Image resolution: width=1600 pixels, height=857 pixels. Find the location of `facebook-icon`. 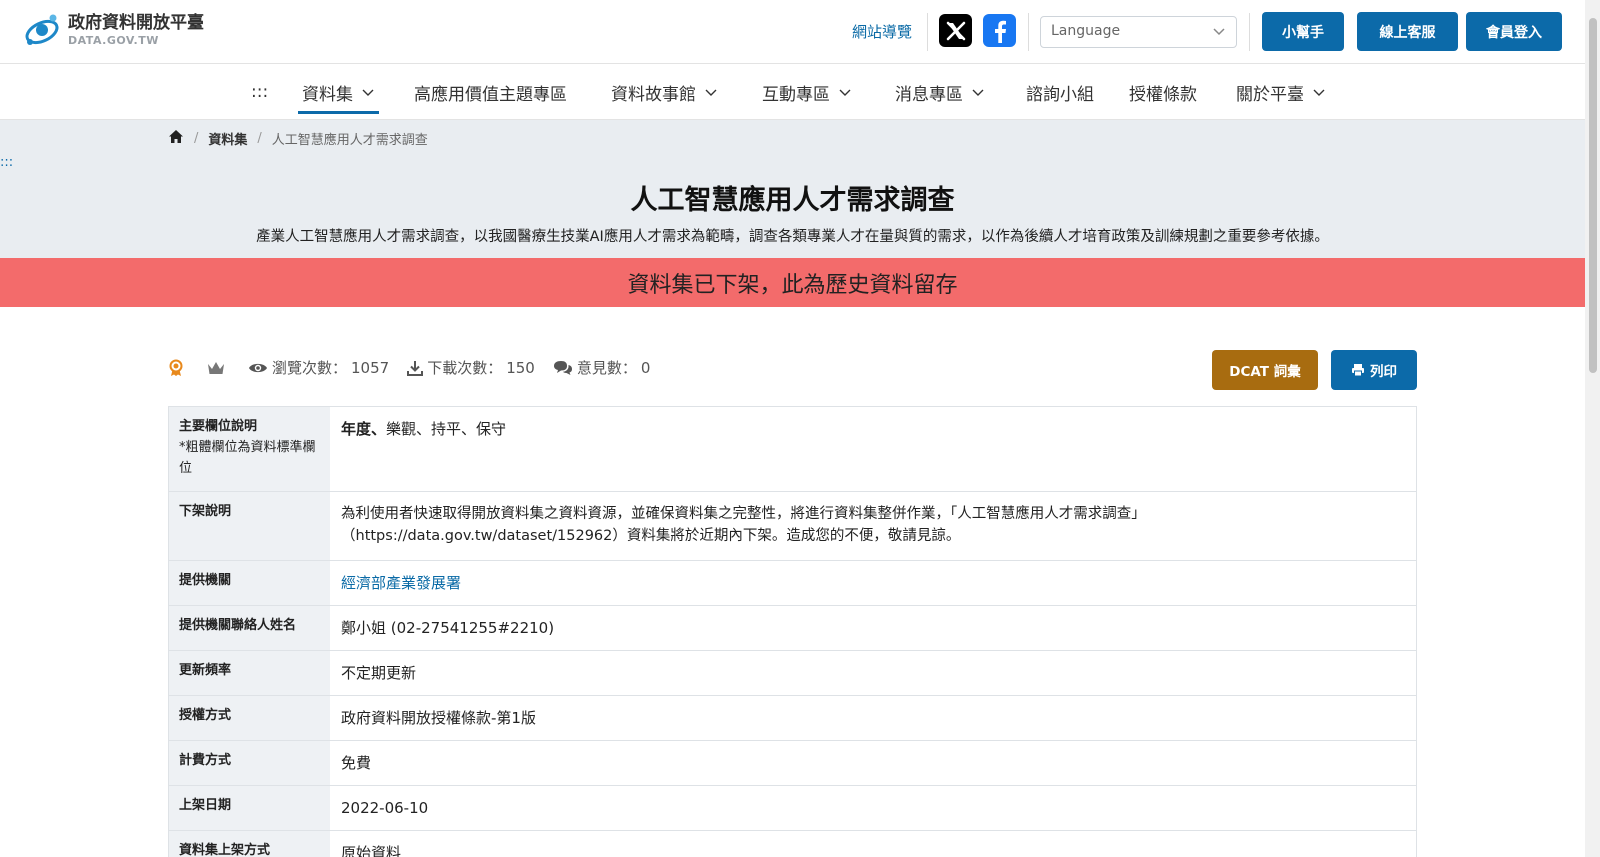

facebook-icon is located at coordinates (999, 30).